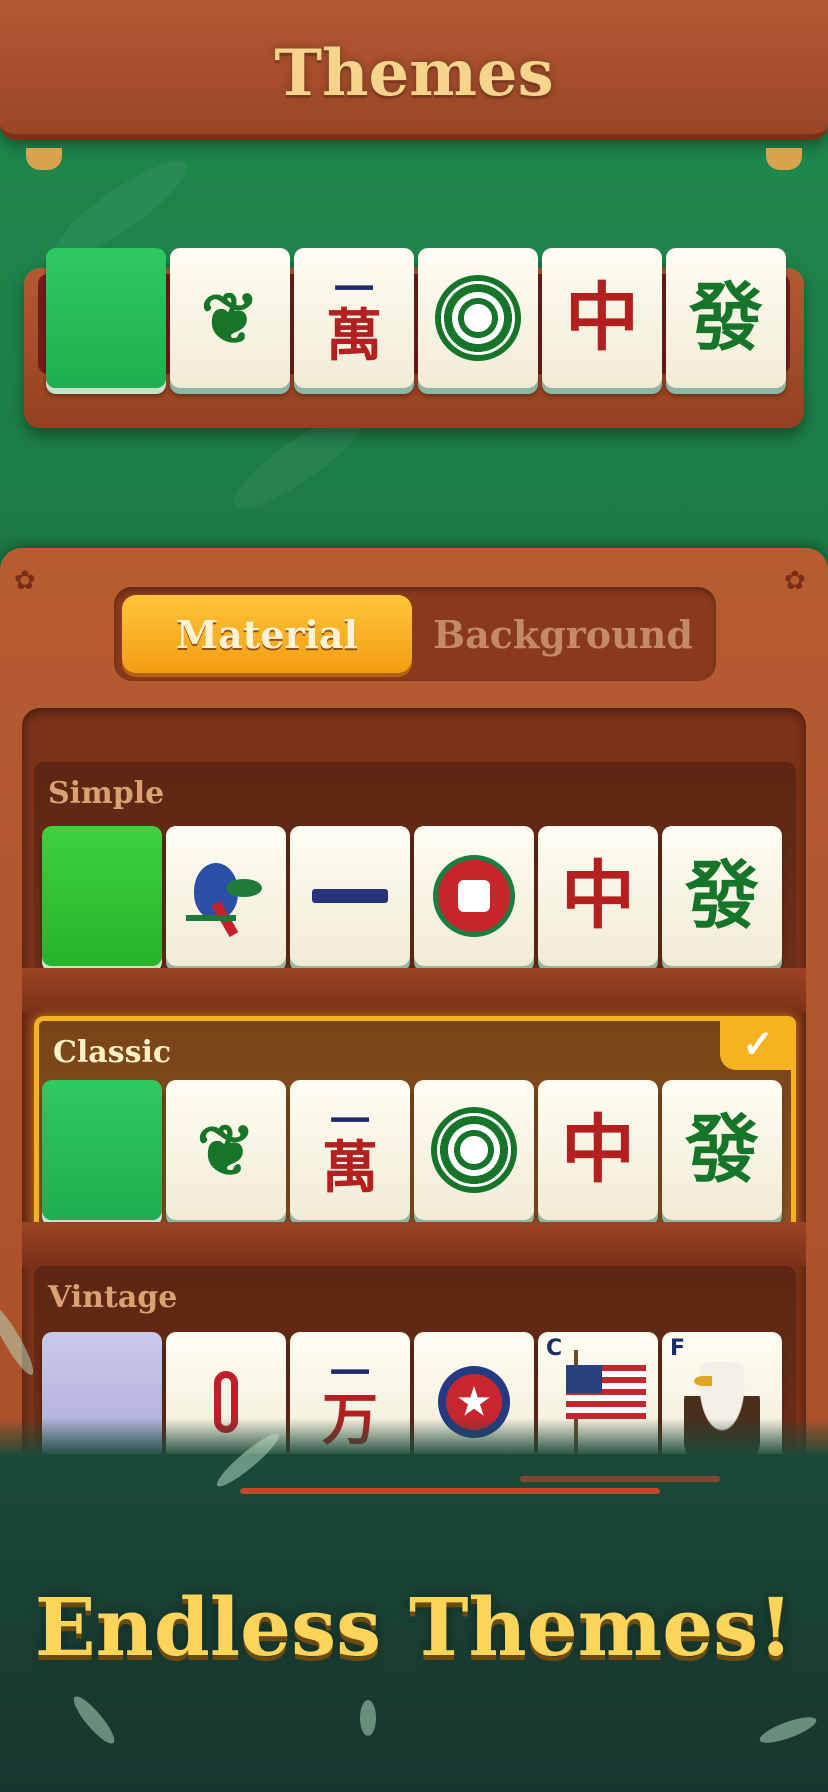  I want to click on classic-tile-row: ❦ 一萬 中 發, so click(412, 1150).